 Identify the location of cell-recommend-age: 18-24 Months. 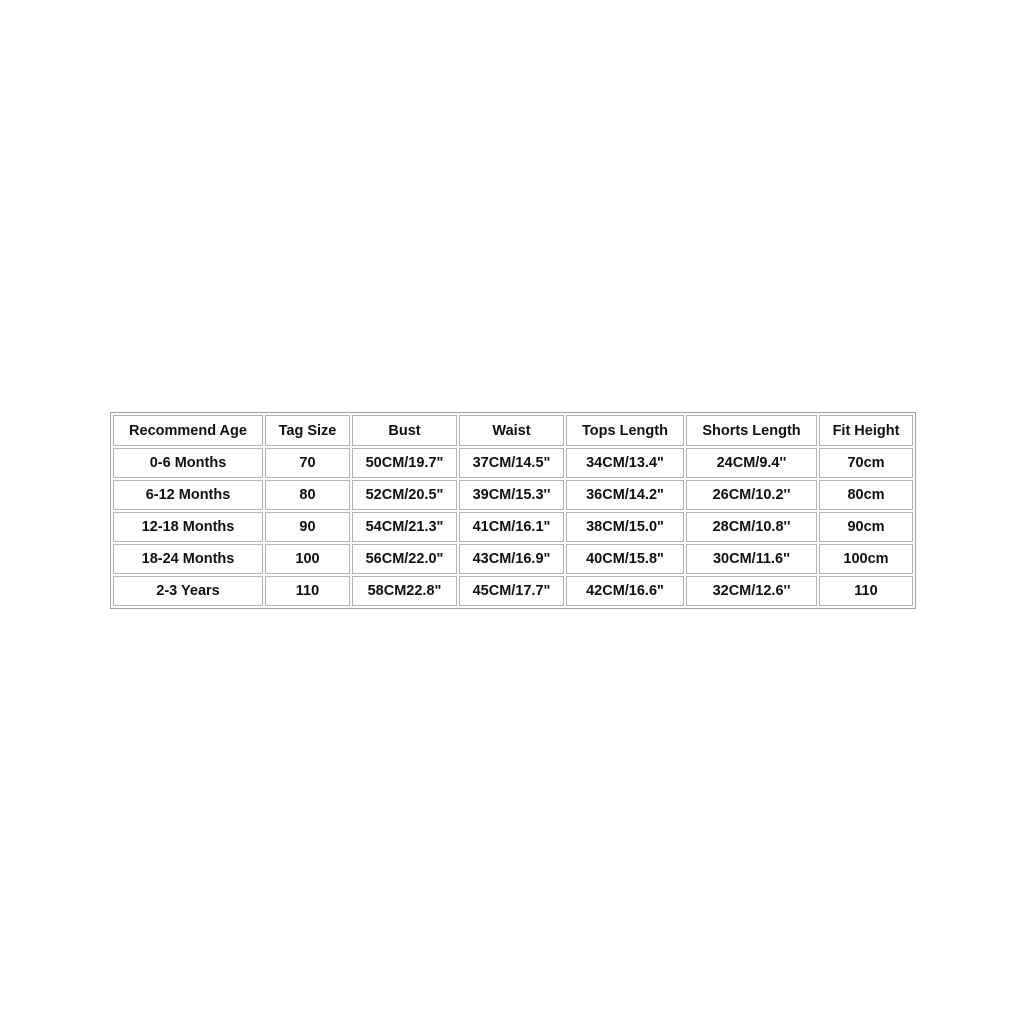
(188, 559).